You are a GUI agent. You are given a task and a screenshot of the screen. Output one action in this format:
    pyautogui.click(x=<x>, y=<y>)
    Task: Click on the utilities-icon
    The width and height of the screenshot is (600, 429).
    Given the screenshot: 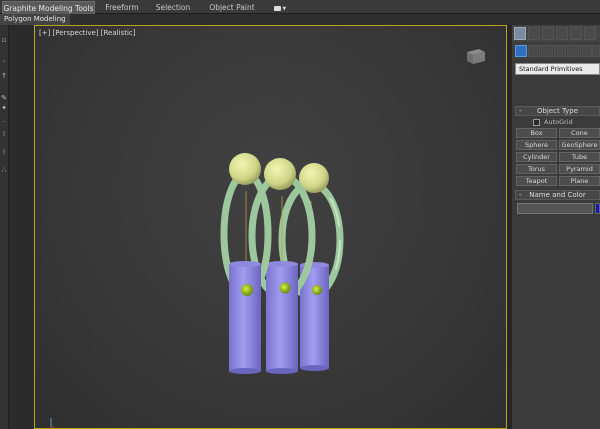 What is the action you would take?
    pyautogui.click(x=590, y=33)
    